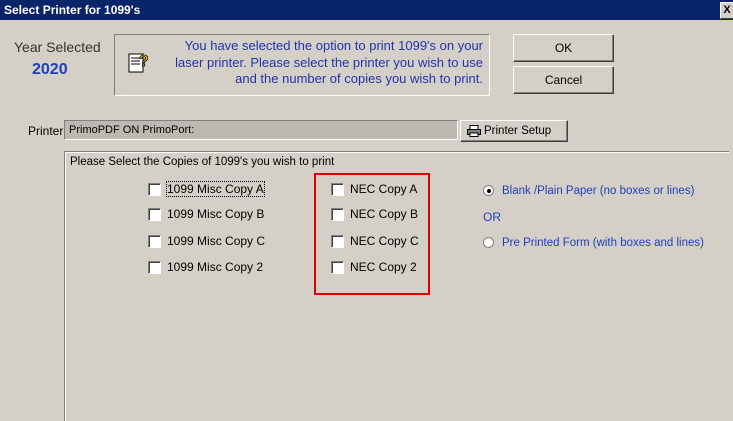  I want to click on close-button: X, so click(726, 10).